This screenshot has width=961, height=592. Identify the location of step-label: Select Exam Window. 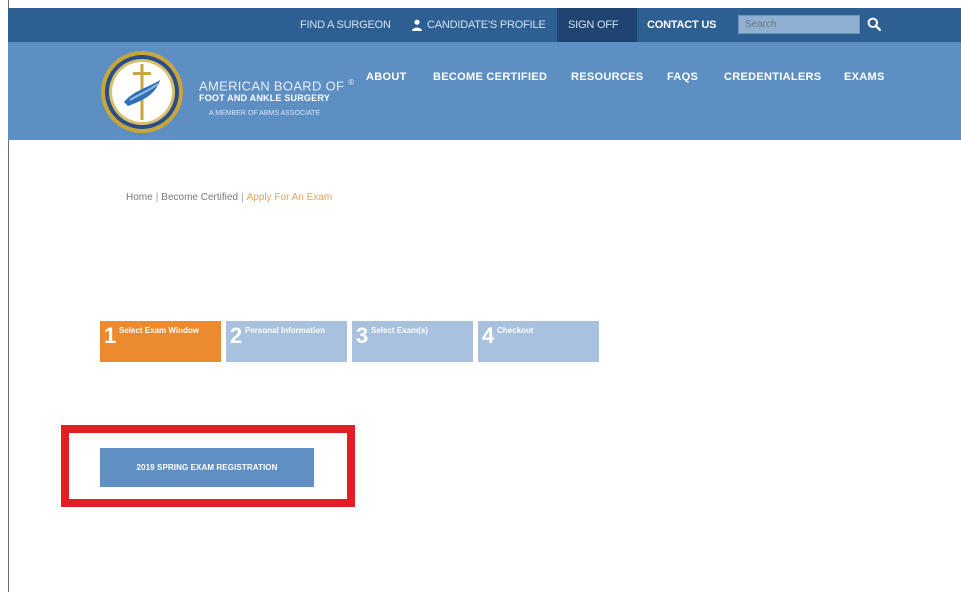
(159, 330).